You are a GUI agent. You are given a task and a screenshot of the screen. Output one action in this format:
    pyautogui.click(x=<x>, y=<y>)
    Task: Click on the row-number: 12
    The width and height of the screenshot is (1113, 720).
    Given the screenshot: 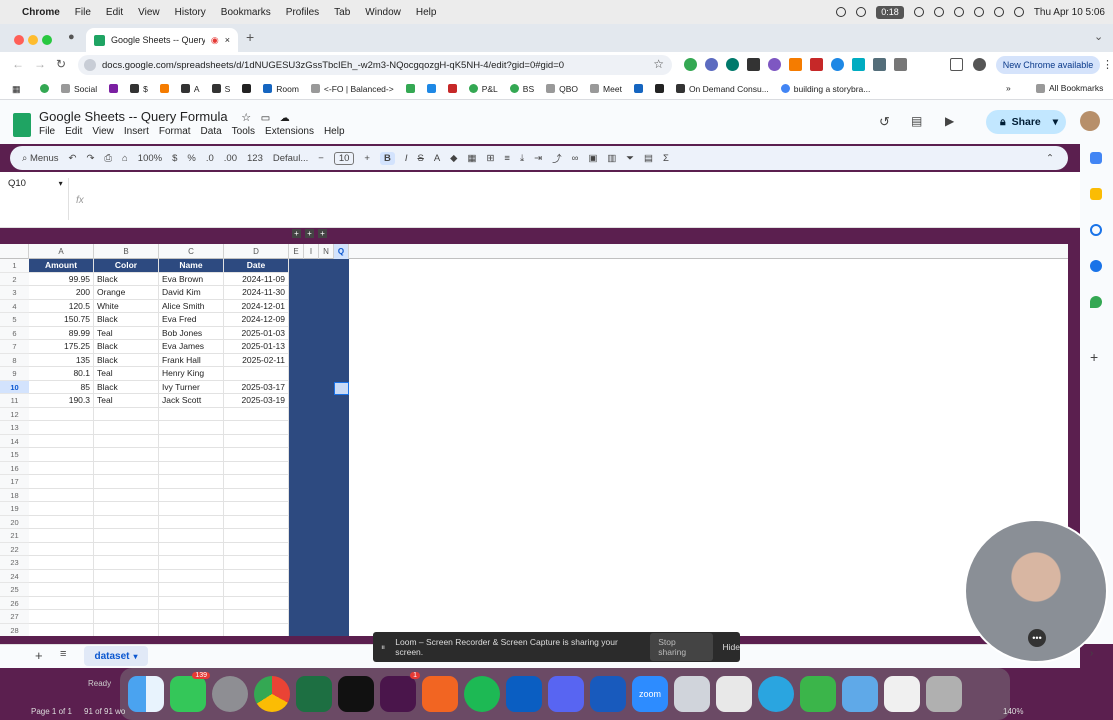 What is the action you would take?
    pyautogui.click(x=14, y=414)
    